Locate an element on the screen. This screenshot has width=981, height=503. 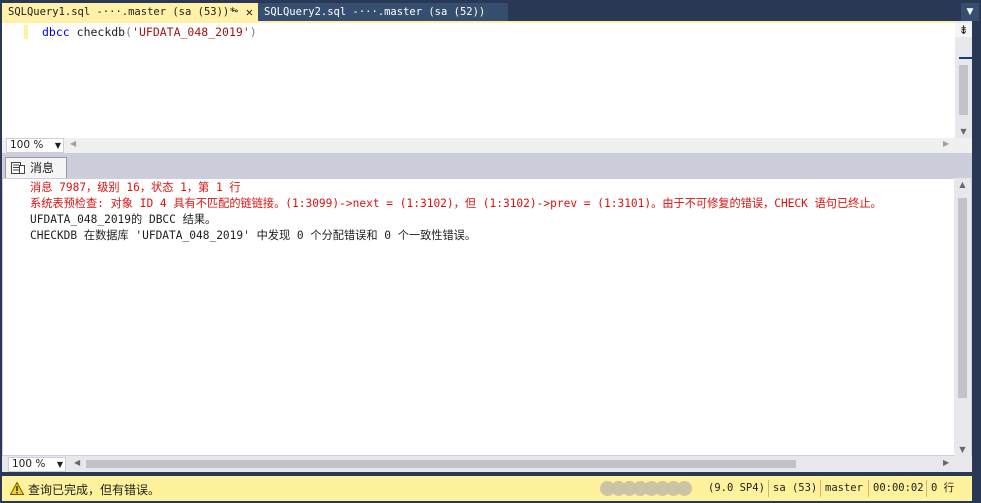
code-line: dbcc checkdb('UFDATA_048_2019') is located at coordinates (149, 32).